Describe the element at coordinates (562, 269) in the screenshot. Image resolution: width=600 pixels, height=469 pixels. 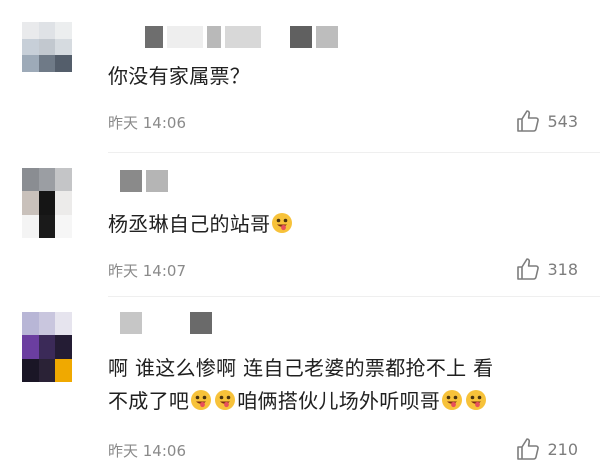
I see `like-count: 318` at that location.